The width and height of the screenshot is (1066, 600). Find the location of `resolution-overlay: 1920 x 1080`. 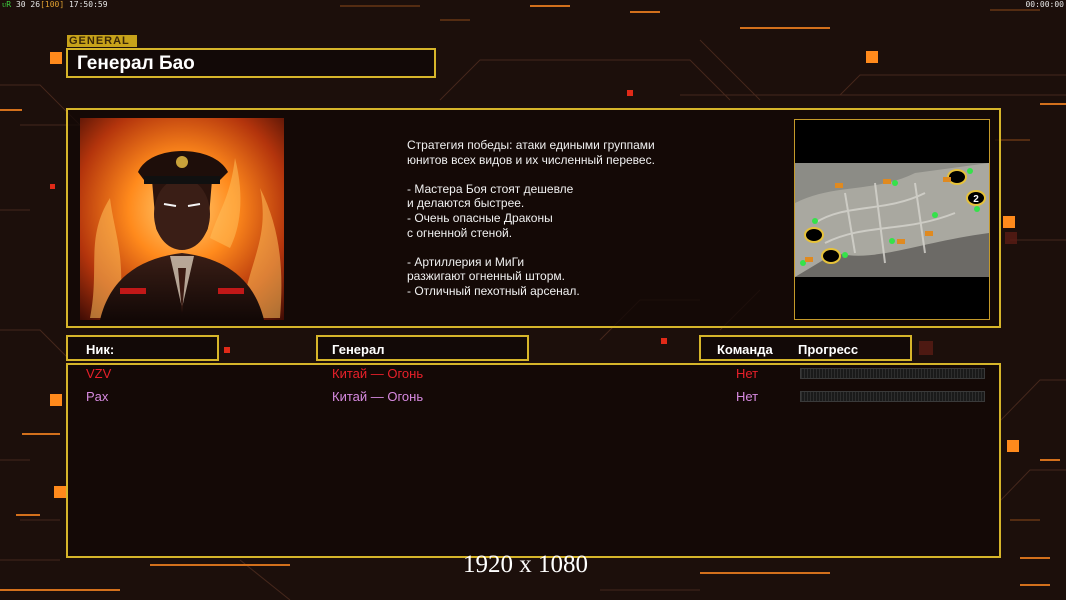

resolution-overlay: 1920 x 1080 is located at coordinates (525, 564).